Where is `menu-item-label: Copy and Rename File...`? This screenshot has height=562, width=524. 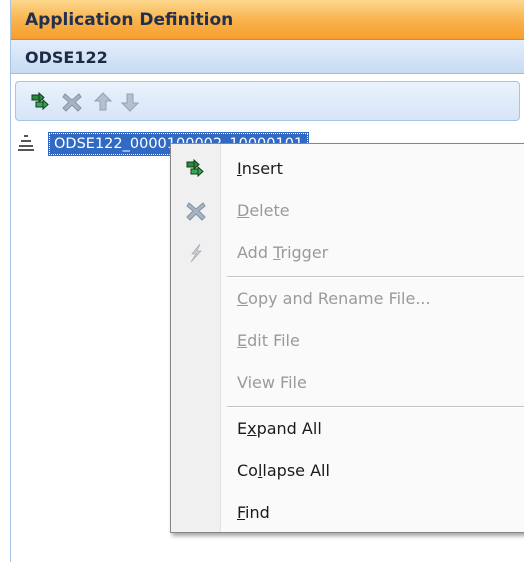 menu-item-label: Copy and Rename File... is located at coordinates (334, 298).